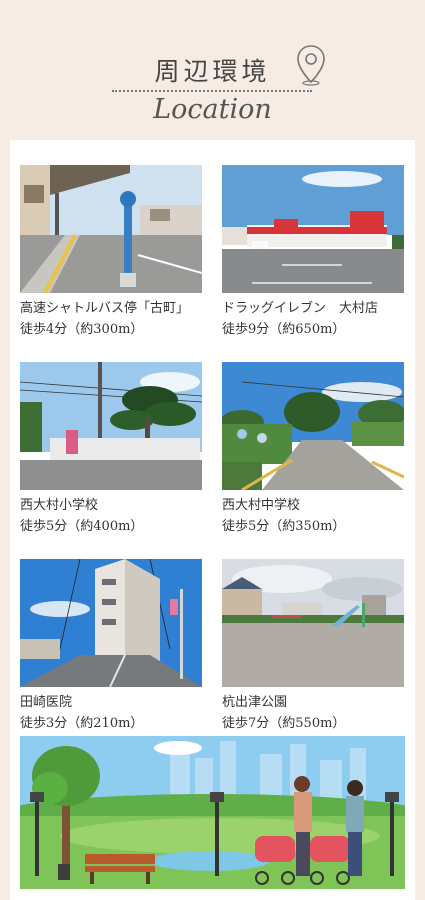 This screenshot has width=425, height=900. What do you see at coordinates (311, 65) in the screenshot?
I see `location-pin-icon` at bounding box center [311, 65].